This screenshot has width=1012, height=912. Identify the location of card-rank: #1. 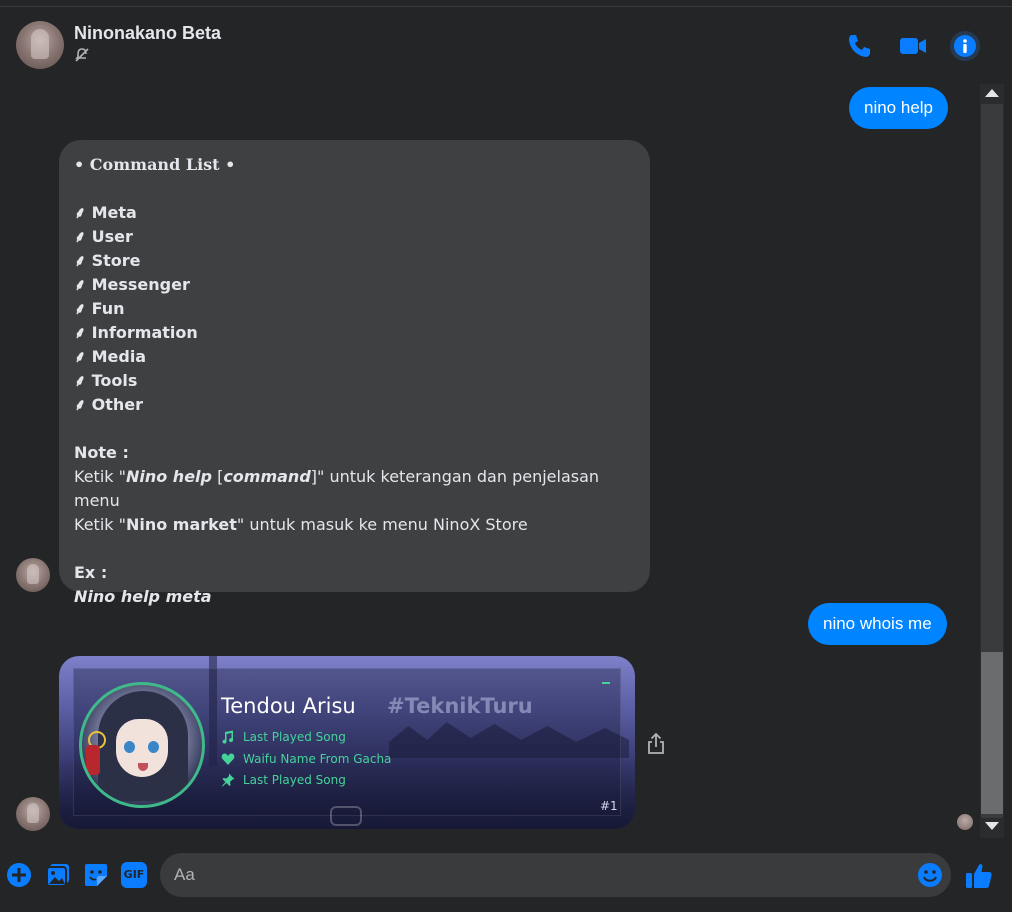
(609, 806).